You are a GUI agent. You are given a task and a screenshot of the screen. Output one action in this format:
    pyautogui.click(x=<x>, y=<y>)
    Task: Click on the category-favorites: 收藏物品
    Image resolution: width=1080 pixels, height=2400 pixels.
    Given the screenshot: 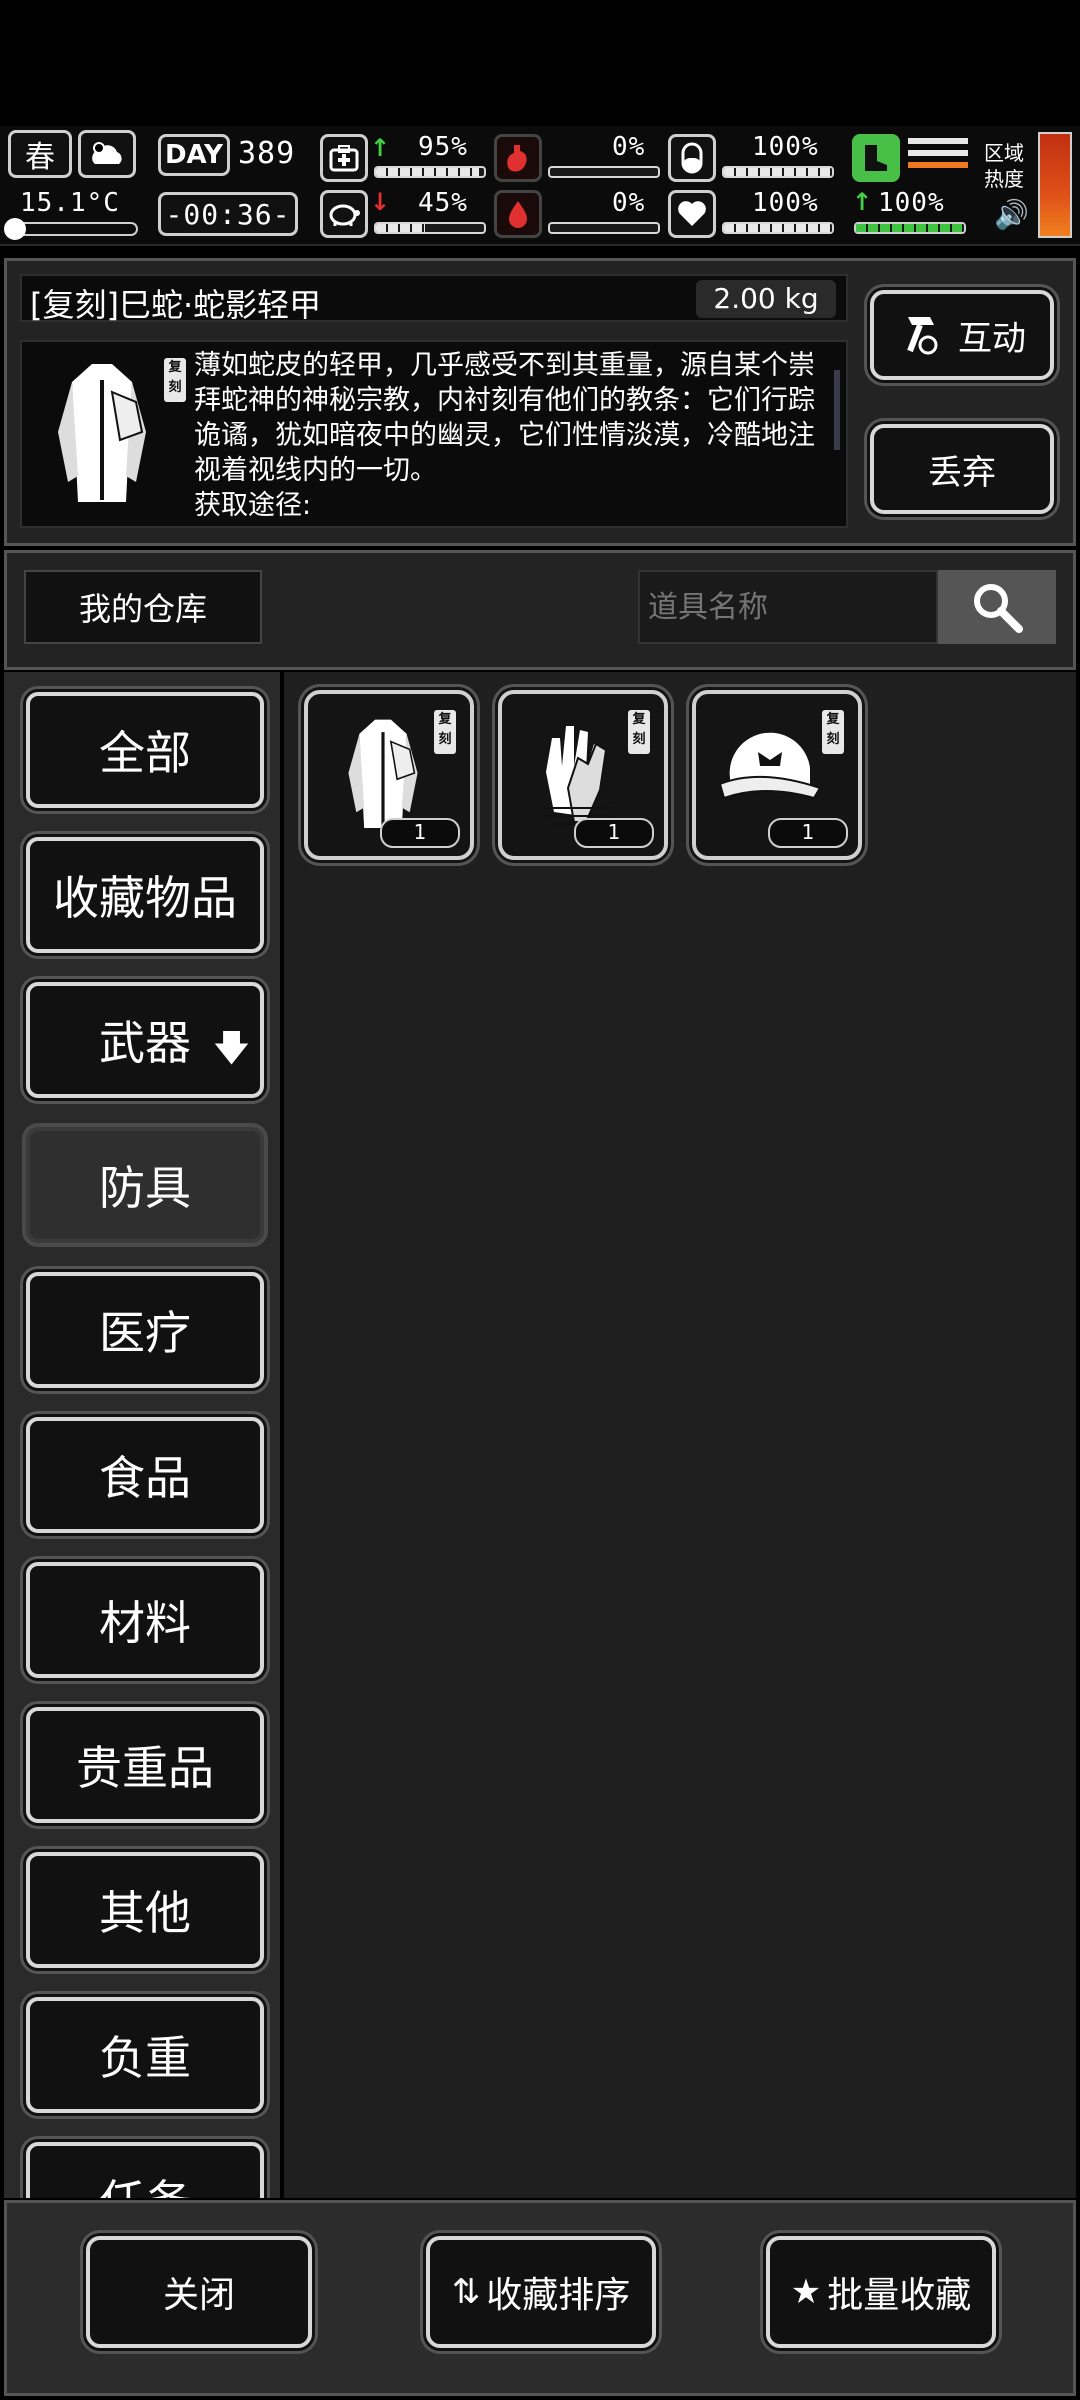 What is the action you would take?
    pyautogui.click(x=145, y=895)
    